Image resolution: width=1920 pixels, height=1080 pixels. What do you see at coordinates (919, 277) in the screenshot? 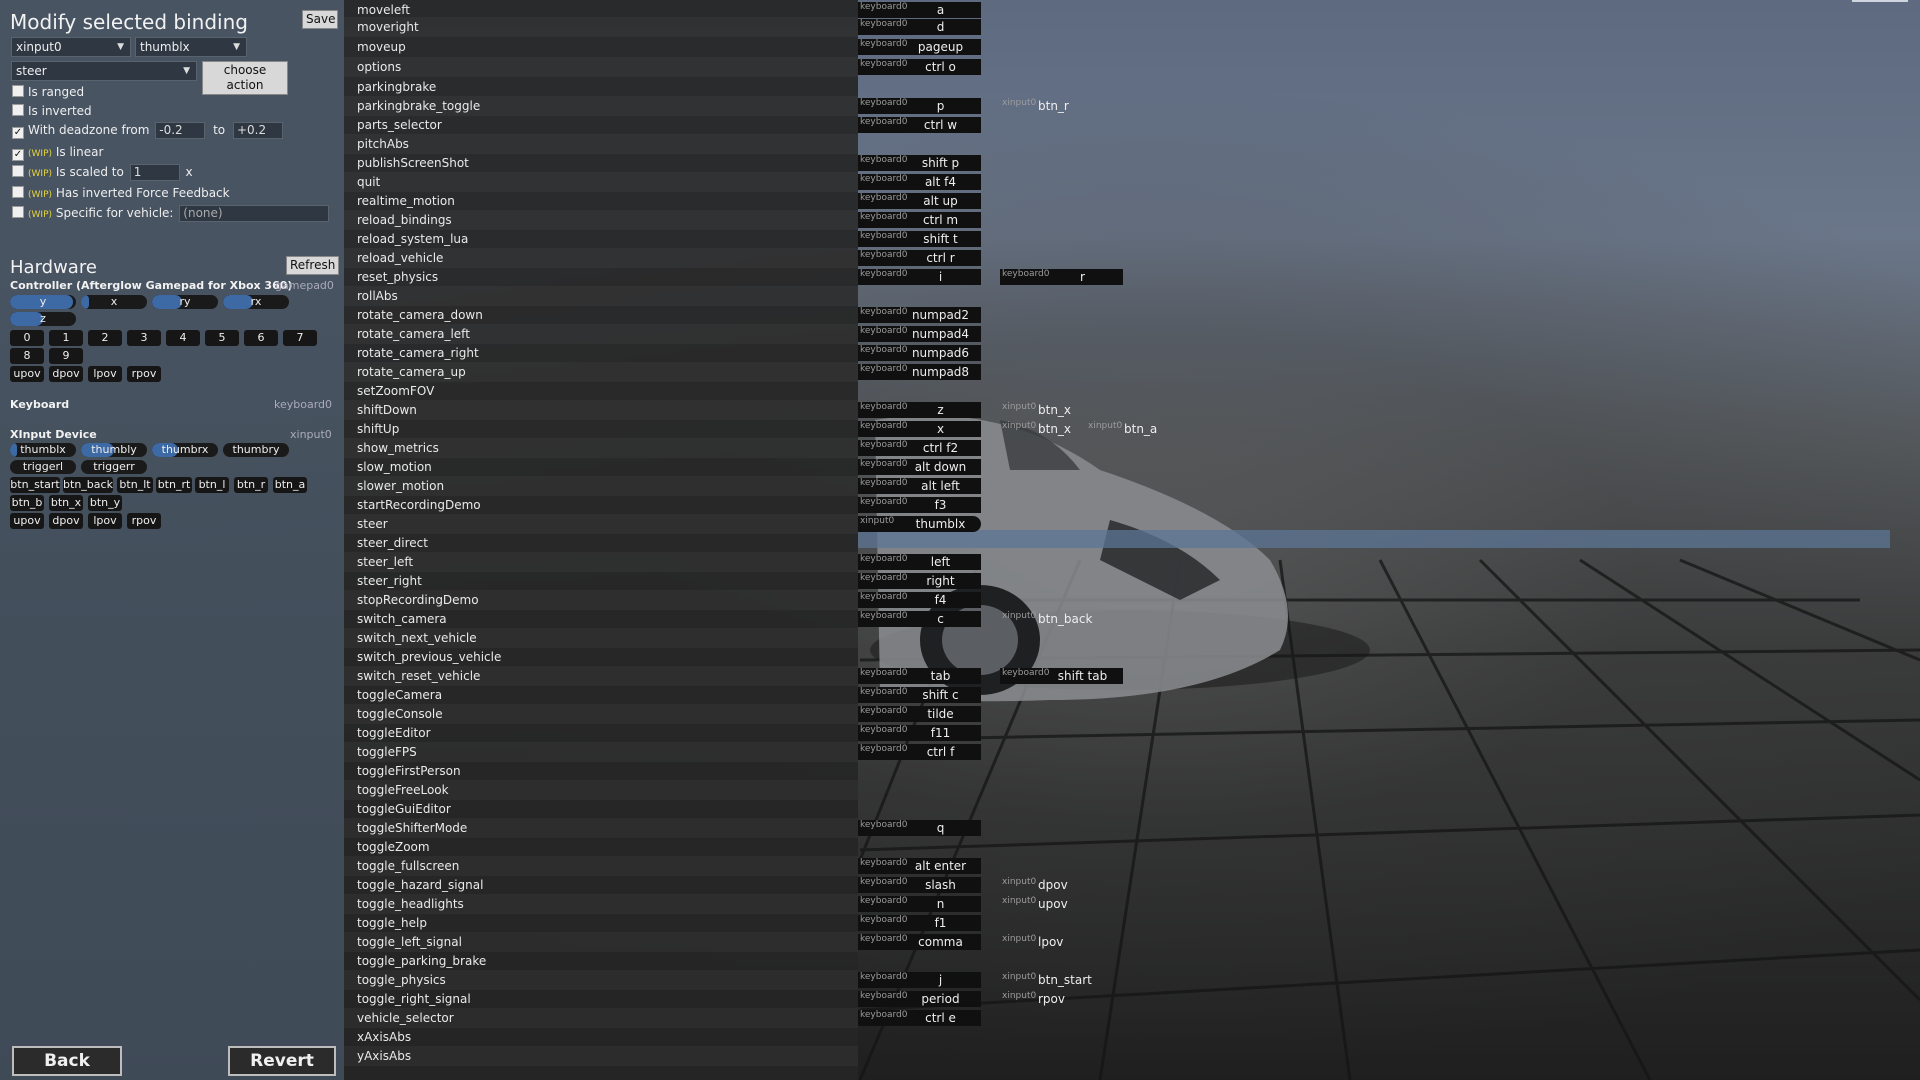
I see `binding-chip: keyboard0 i` at bounding box center [919, 277].